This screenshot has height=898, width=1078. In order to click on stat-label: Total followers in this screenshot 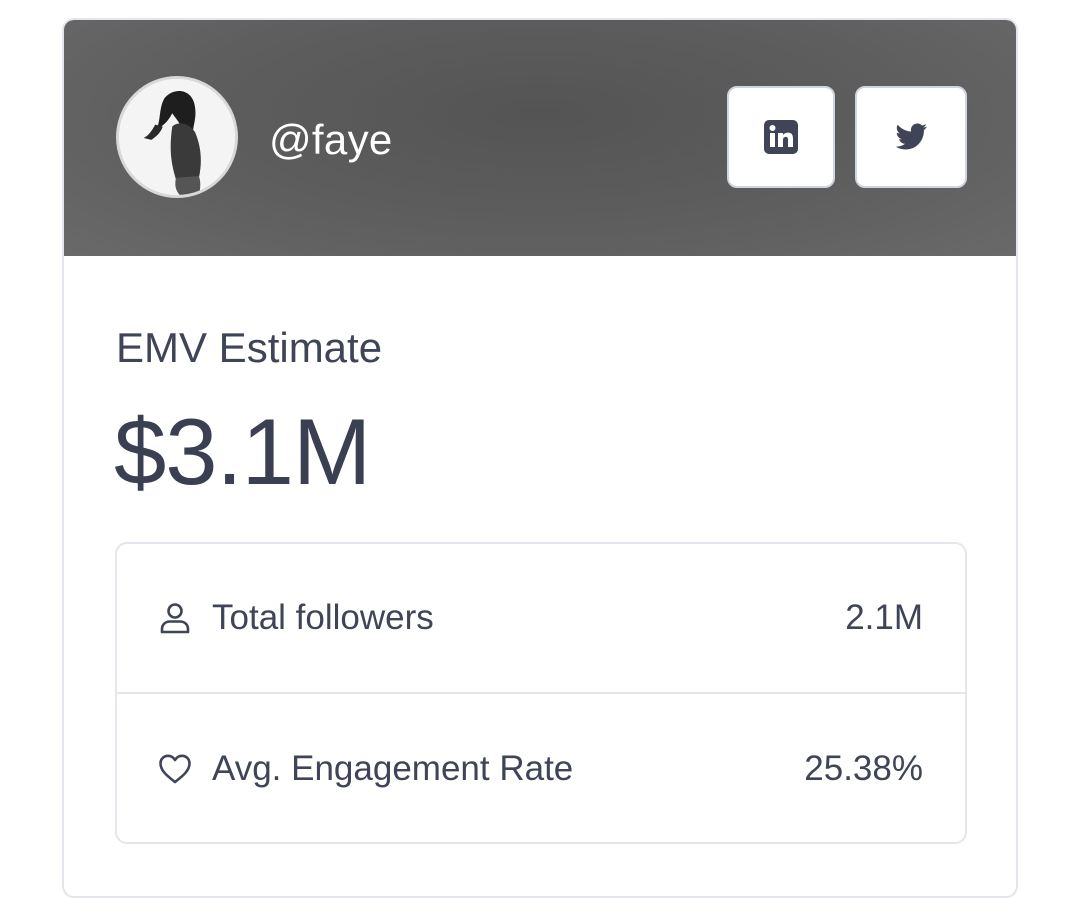, I will do `click(323, 617)`.